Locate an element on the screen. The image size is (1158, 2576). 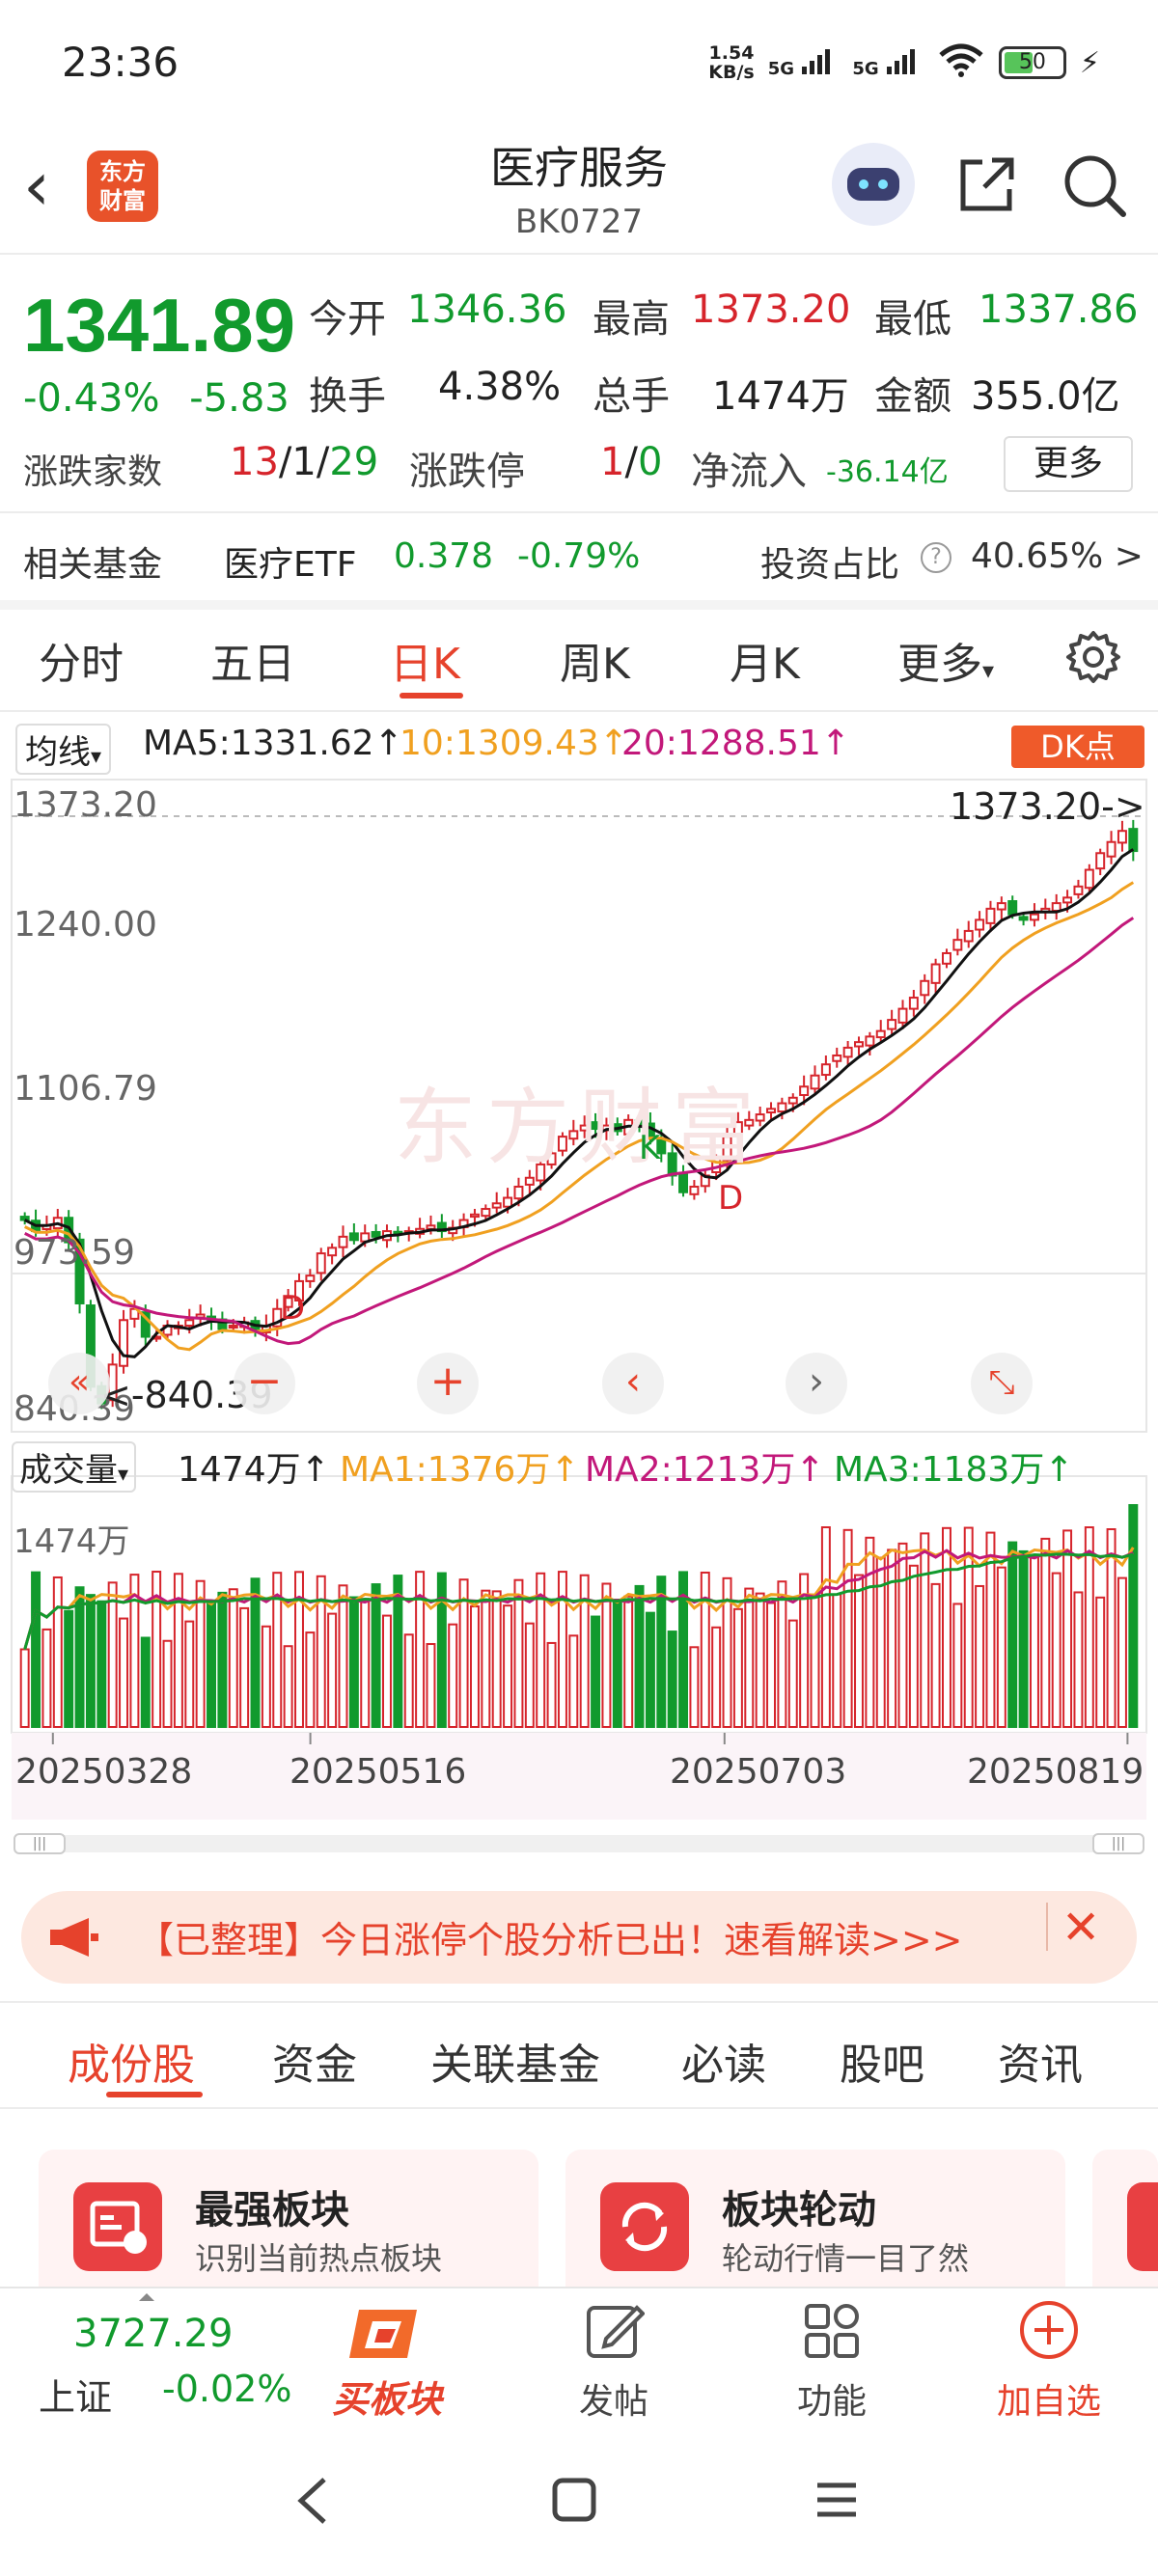
volume-indicator-select: 成交量▾ is located at coordinates (74, 1467).